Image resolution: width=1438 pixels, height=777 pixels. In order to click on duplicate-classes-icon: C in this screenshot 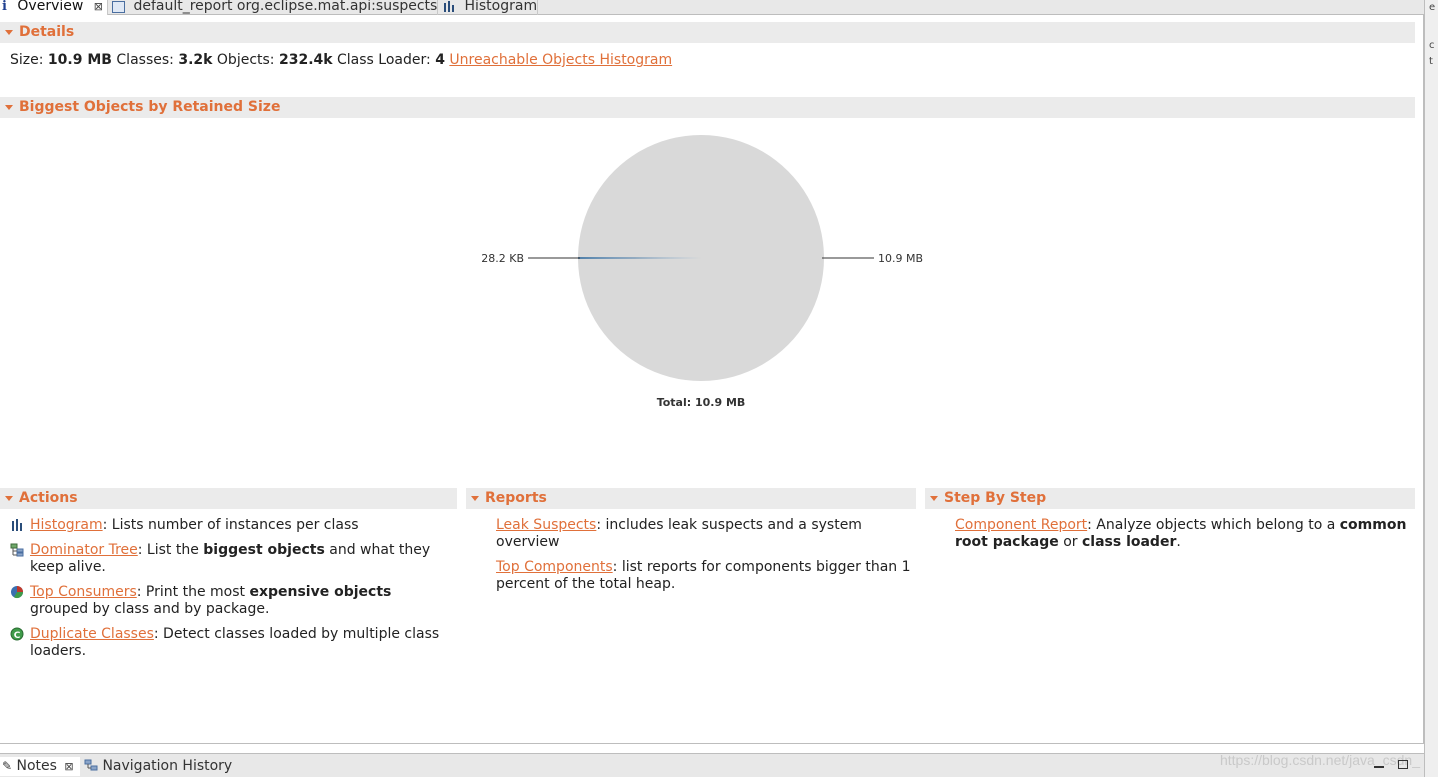, I will do `click(17, 634)`.